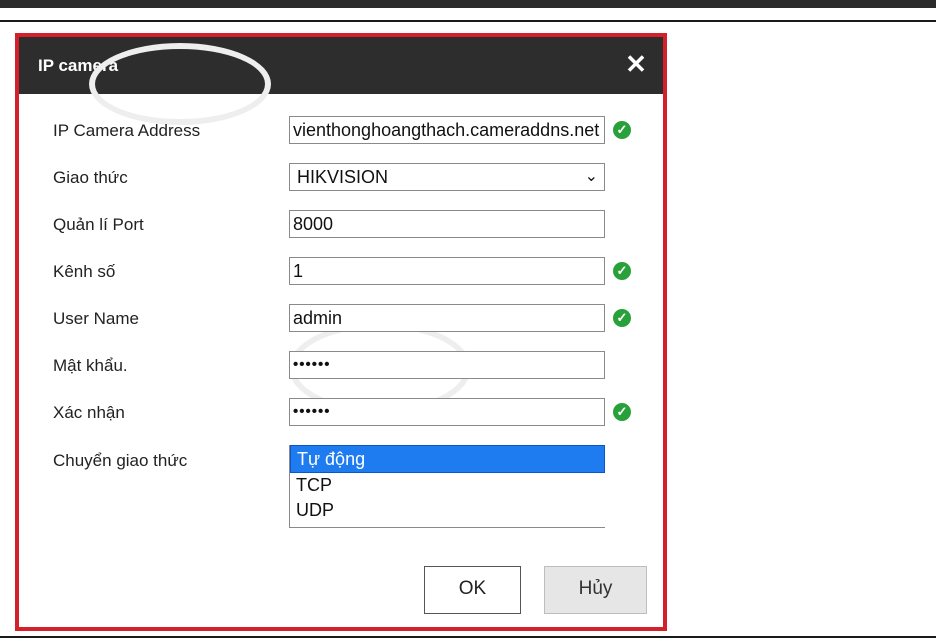  What do you see at coordinates (447, 224) in the screenshot?
I see `port-input: 8000` at bounding box center [447, 224].